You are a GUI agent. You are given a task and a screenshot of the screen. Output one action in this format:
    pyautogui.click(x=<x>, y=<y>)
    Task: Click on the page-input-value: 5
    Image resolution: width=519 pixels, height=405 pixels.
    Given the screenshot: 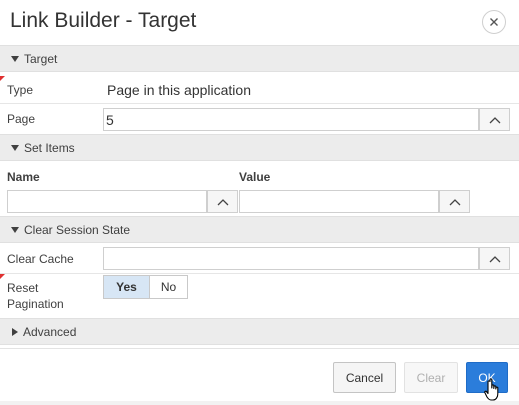 What is the action you would take?
    pyautogui.click(x=110, y=119)
    